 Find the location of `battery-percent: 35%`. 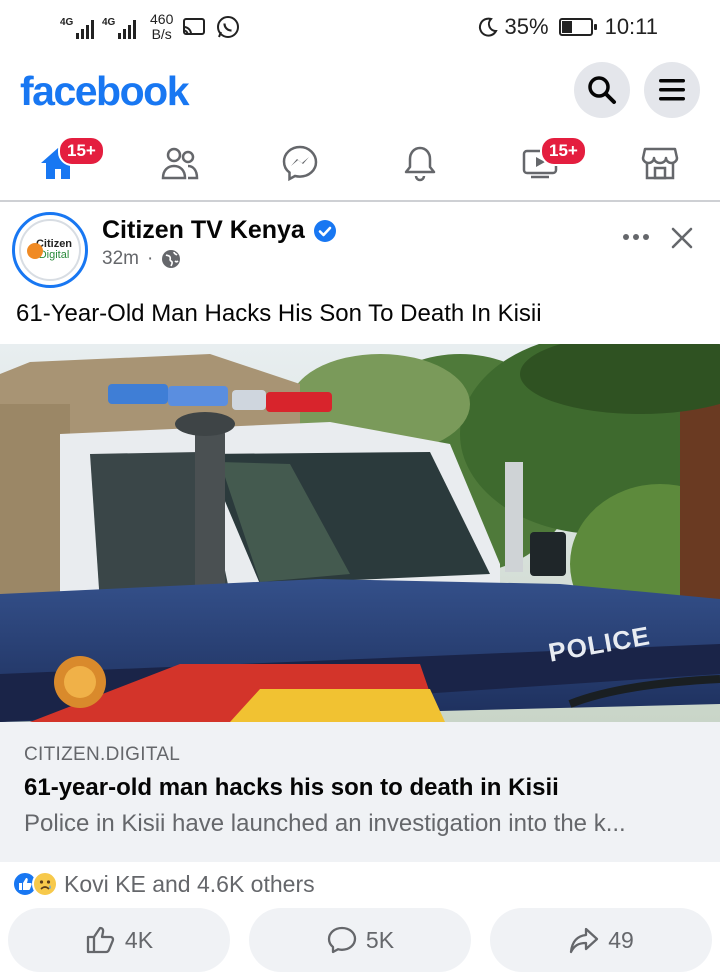

battery-percent: 35% is located at coordinates (526, 26).